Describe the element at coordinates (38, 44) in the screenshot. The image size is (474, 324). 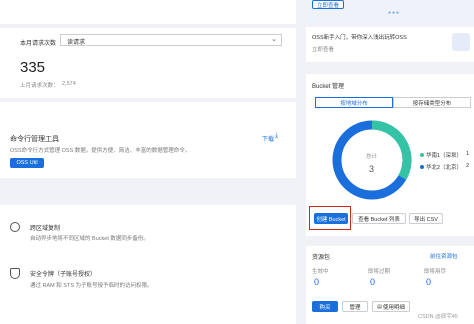
I see `stats-label: 本月请求次数` at that location.